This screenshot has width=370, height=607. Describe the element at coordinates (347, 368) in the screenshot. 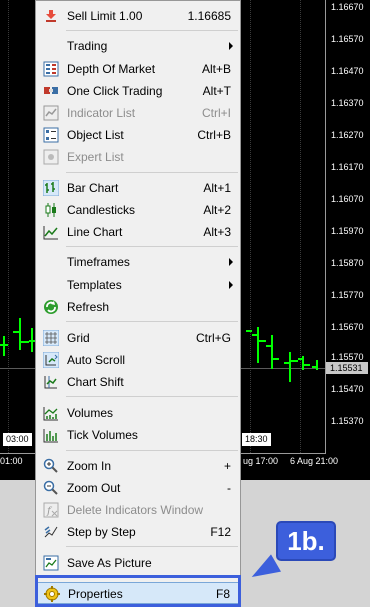

I see `bid-price-label: 1.15531` at that location.